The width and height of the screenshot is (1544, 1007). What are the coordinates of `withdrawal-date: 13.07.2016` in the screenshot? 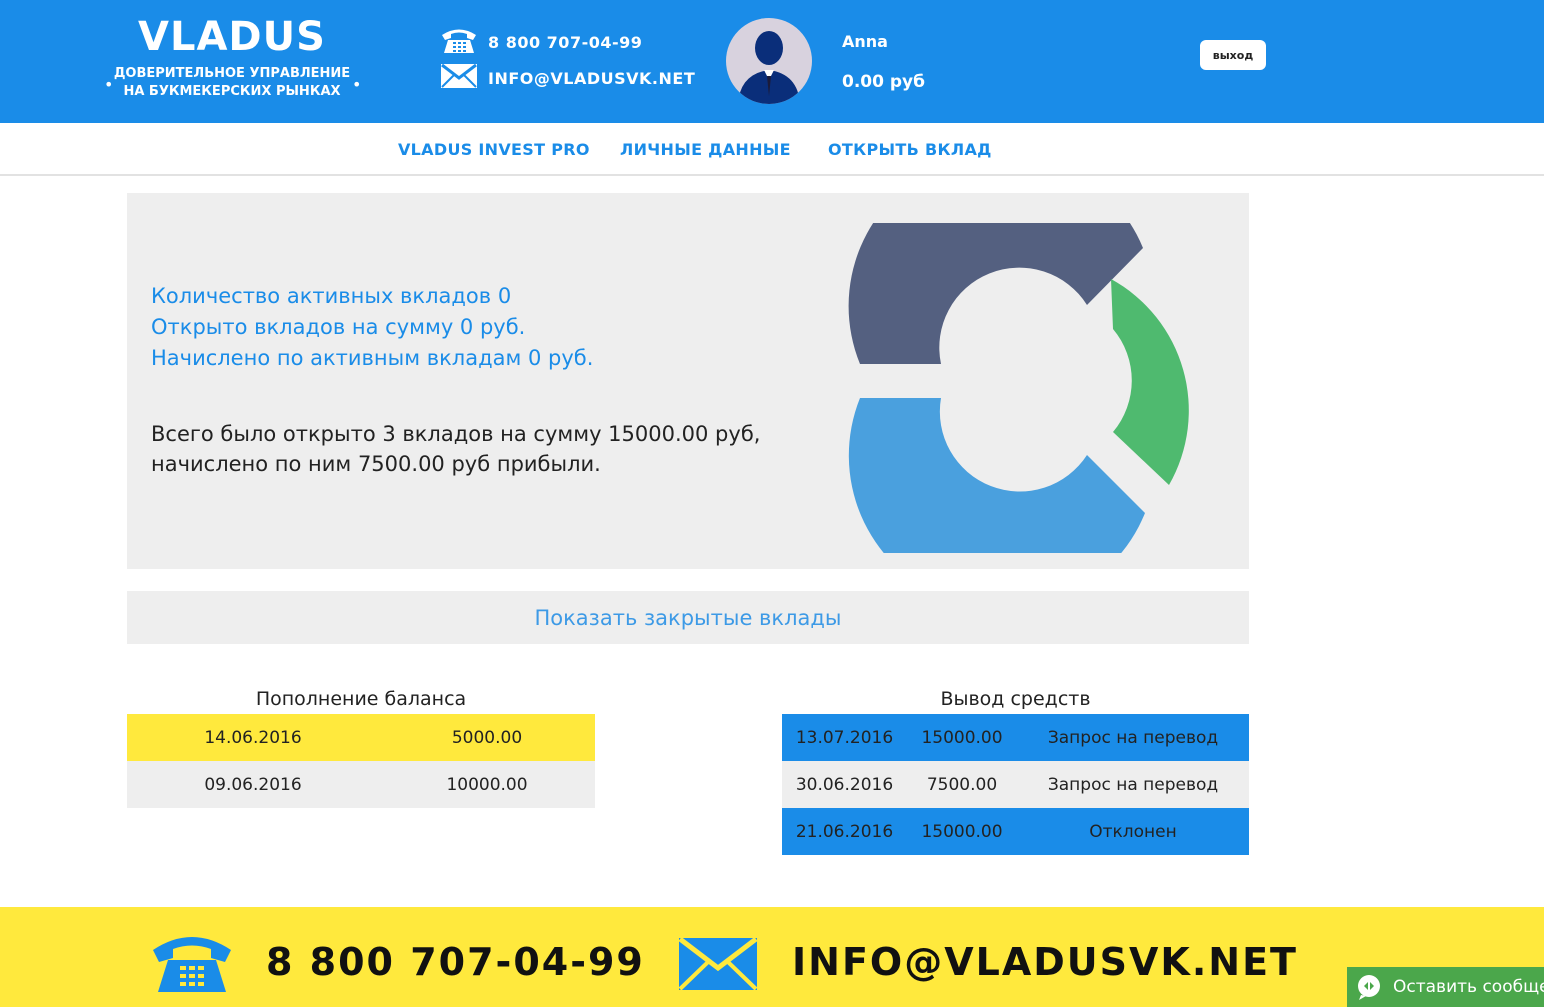 It's located at (844, 737).